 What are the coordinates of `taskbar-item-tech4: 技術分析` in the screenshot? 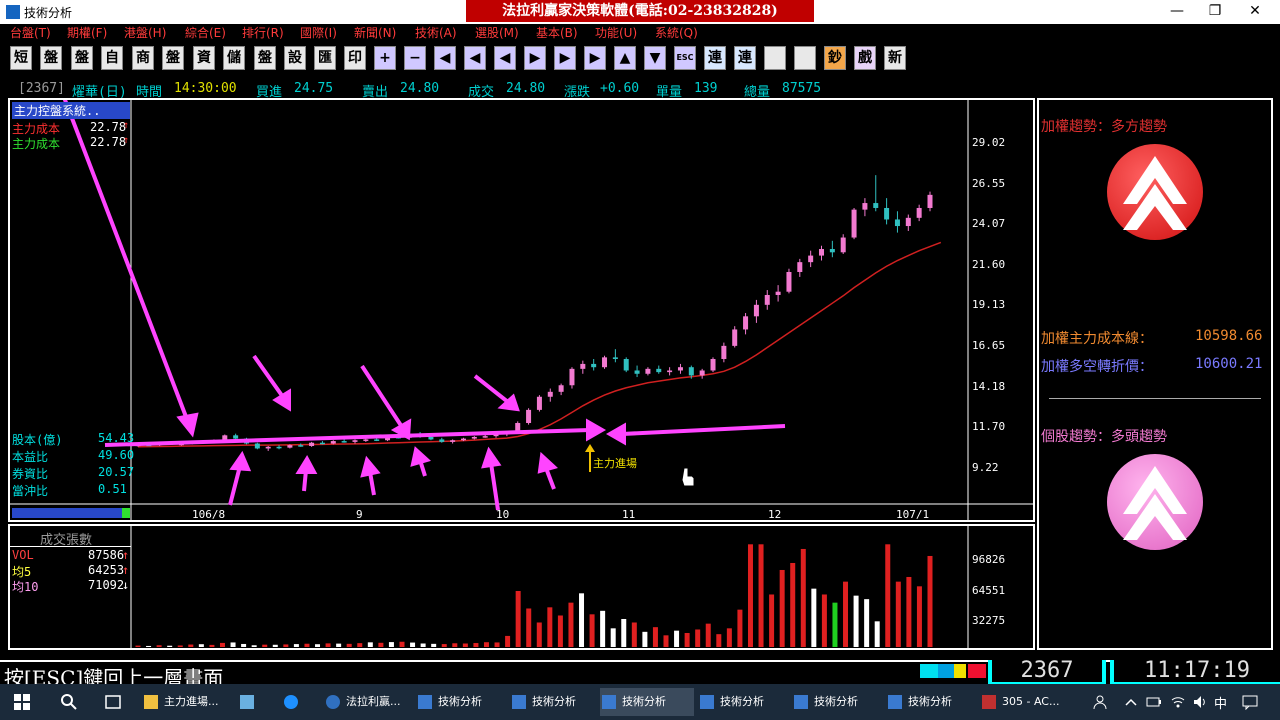 It's located at (743, 702).